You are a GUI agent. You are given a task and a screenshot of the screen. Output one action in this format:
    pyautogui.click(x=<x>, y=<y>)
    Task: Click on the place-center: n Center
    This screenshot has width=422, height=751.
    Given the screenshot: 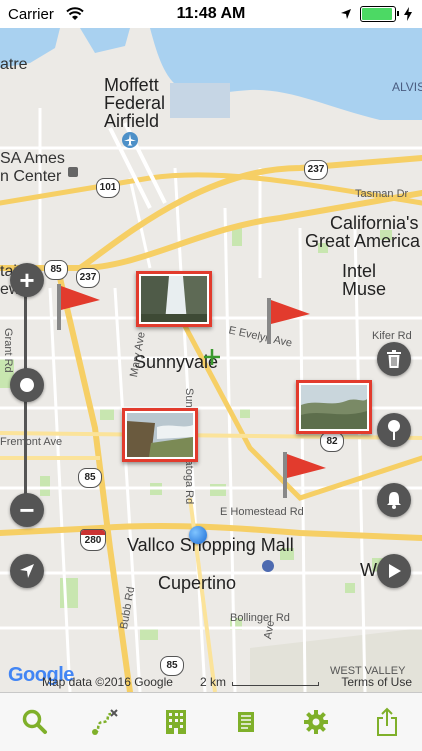 What is the action you would take?
    pyautogui.click(x=31, y=176)
    